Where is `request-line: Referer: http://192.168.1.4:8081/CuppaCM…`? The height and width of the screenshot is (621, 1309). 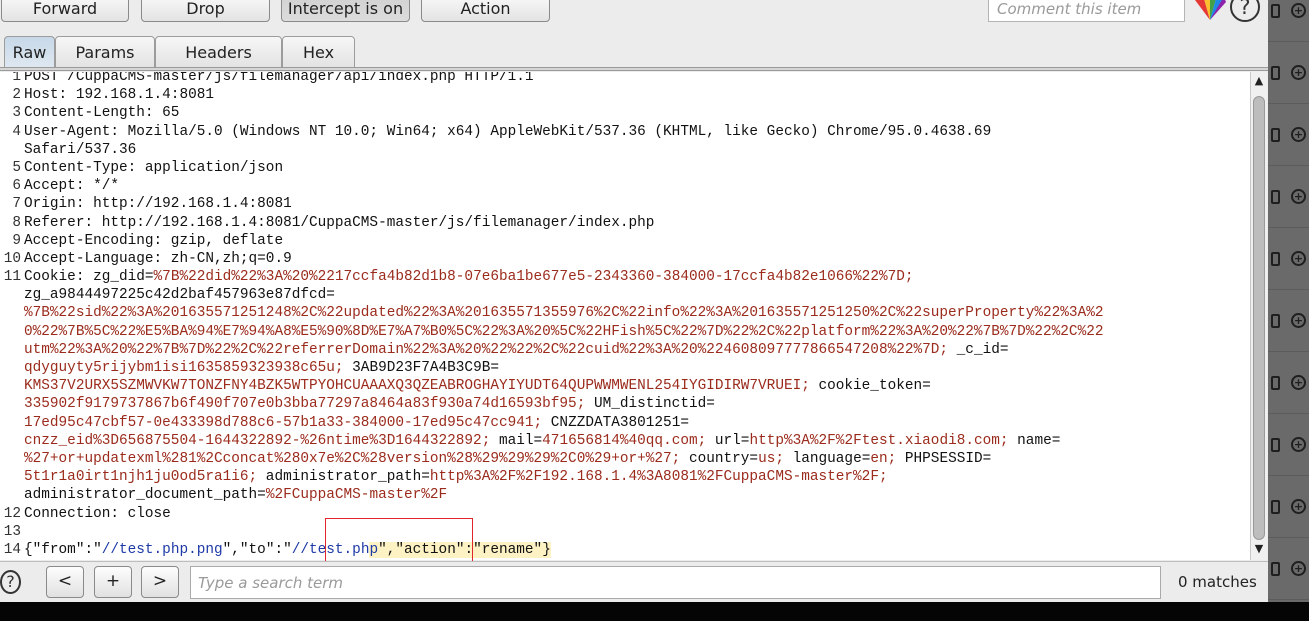 request-line: Referer: http://192.168.1.4:8081/CuppaCM… is located at coordinates (637, 223).